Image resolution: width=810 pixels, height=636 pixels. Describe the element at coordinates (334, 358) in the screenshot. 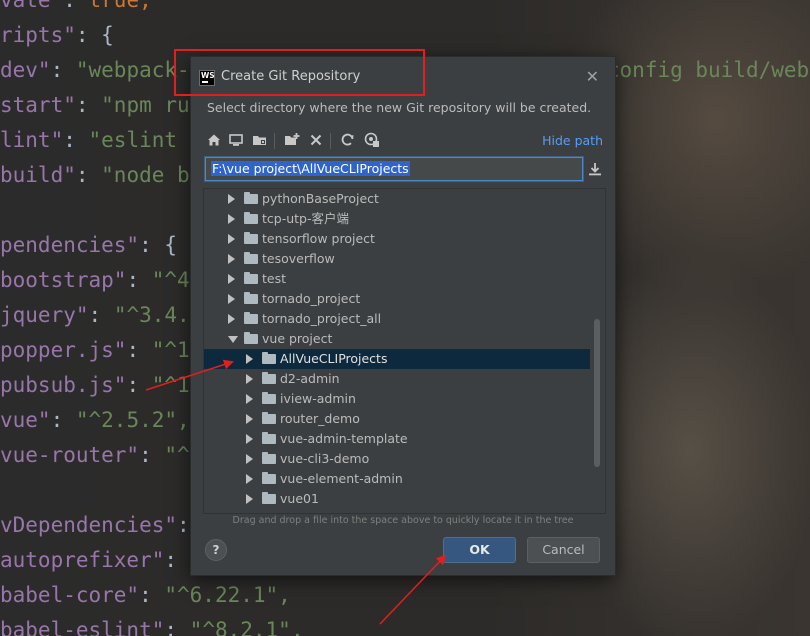

I see `tree-item-label: AllVueCLIProjects` at that location.